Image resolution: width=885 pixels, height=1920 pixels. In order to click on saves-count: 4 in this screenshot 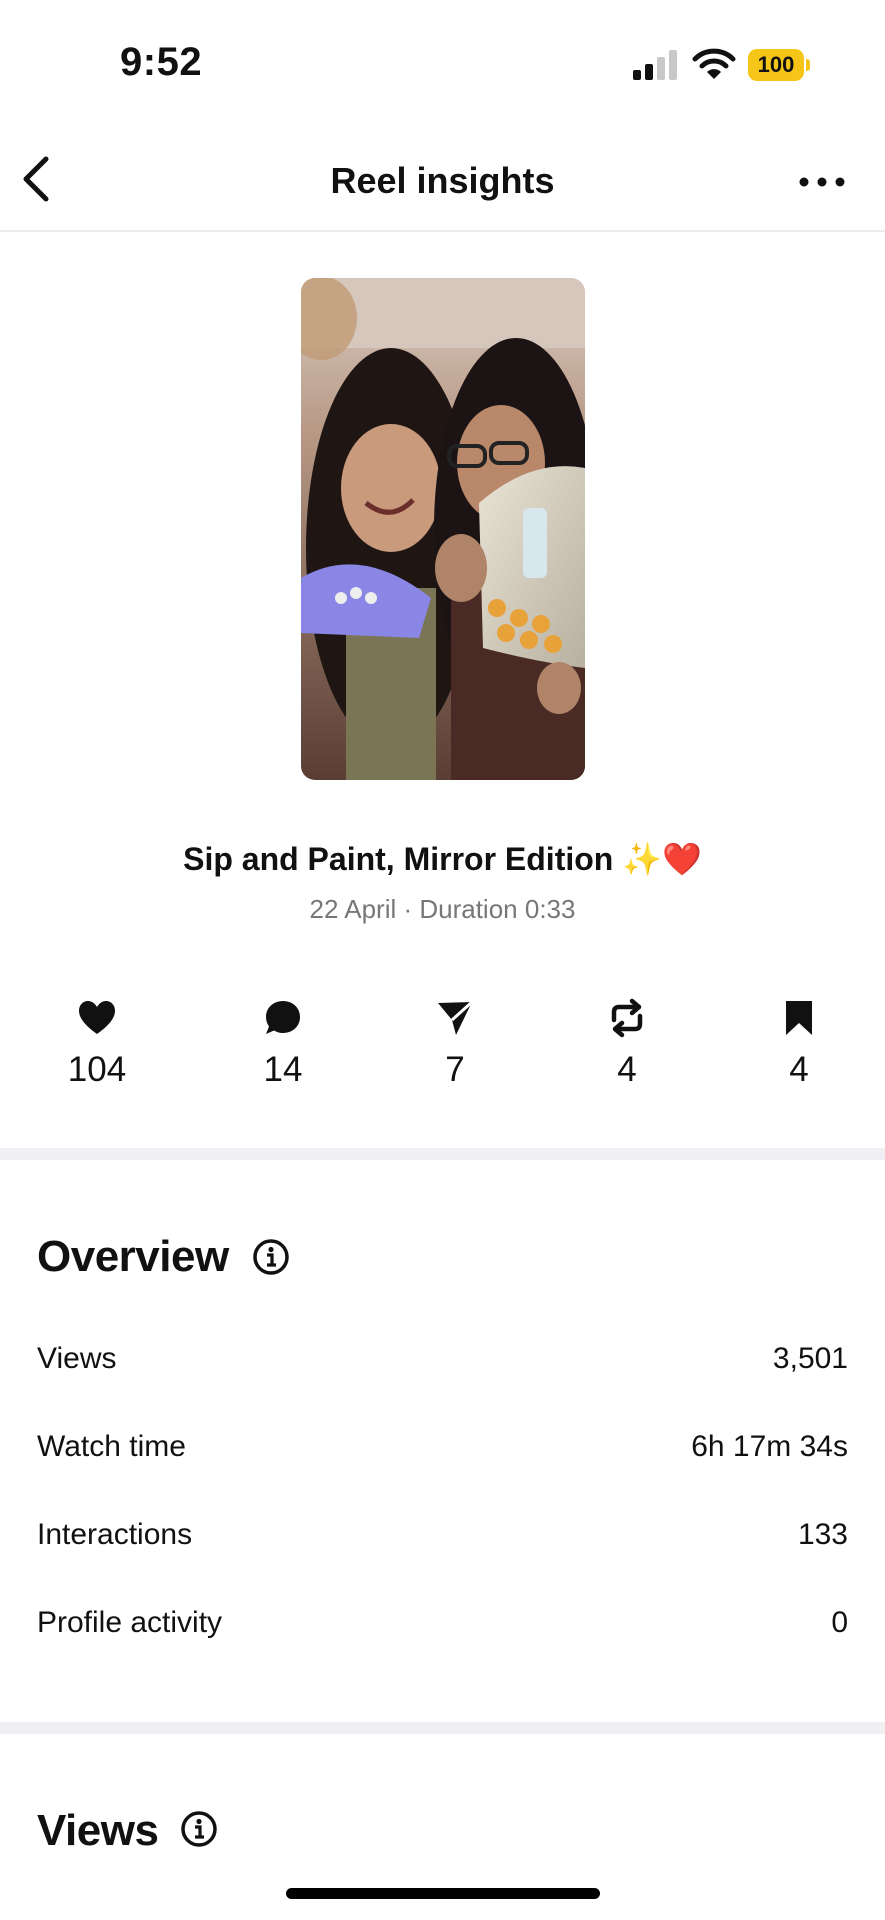, I will do `click(799, 1069)`.